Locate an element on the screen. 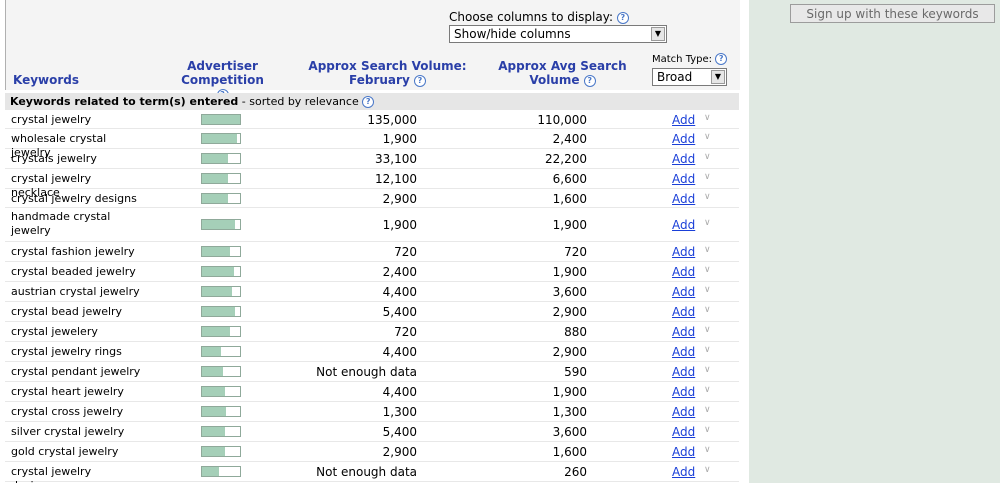 This screenshot has width=1000, height=483. section-title: Keywords related to term(s) entered is located at coordinates (124, 101).